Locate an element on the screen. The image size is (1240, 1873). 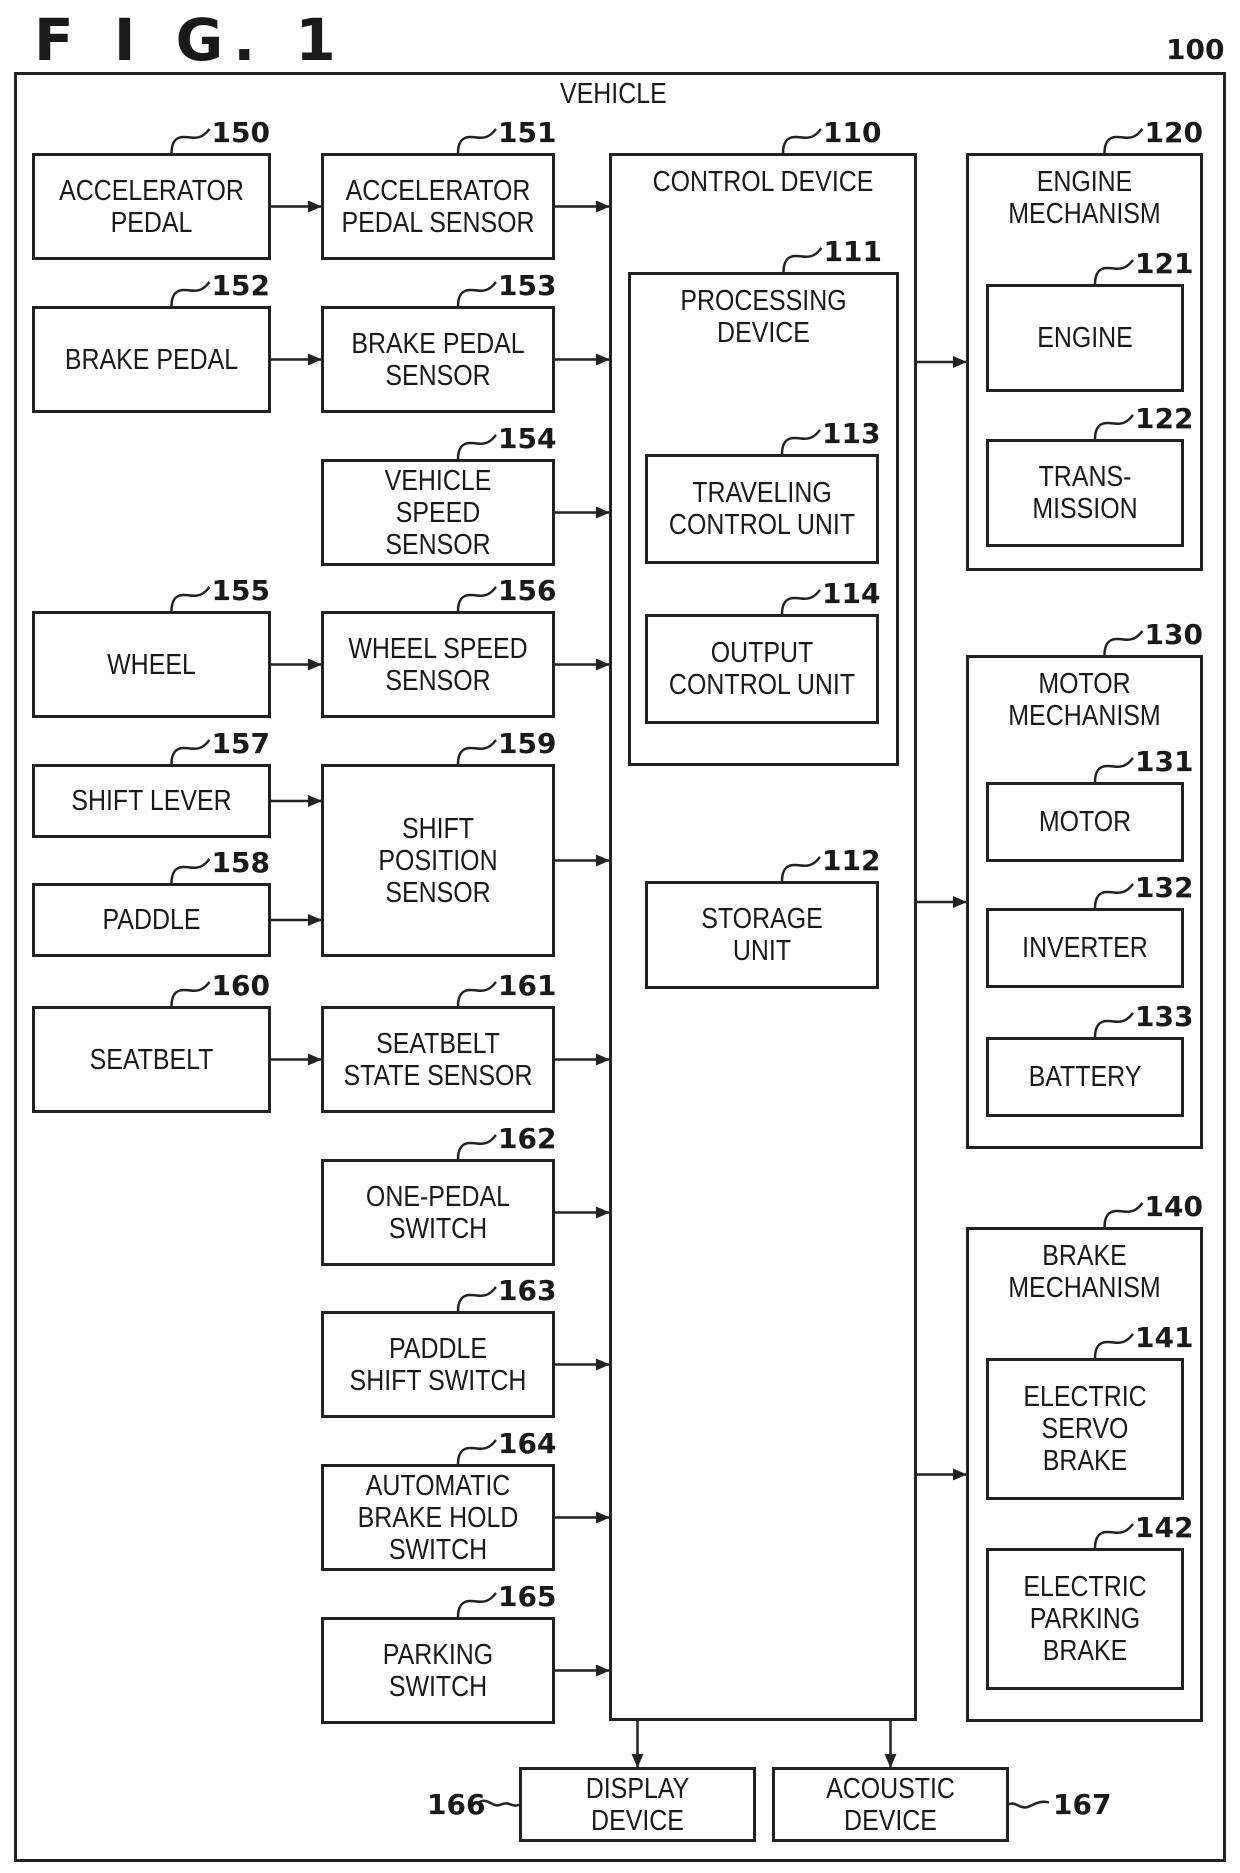
acoustic-device-label: ACOUSTIC DEVICE is located at coordinates (890, 1804).